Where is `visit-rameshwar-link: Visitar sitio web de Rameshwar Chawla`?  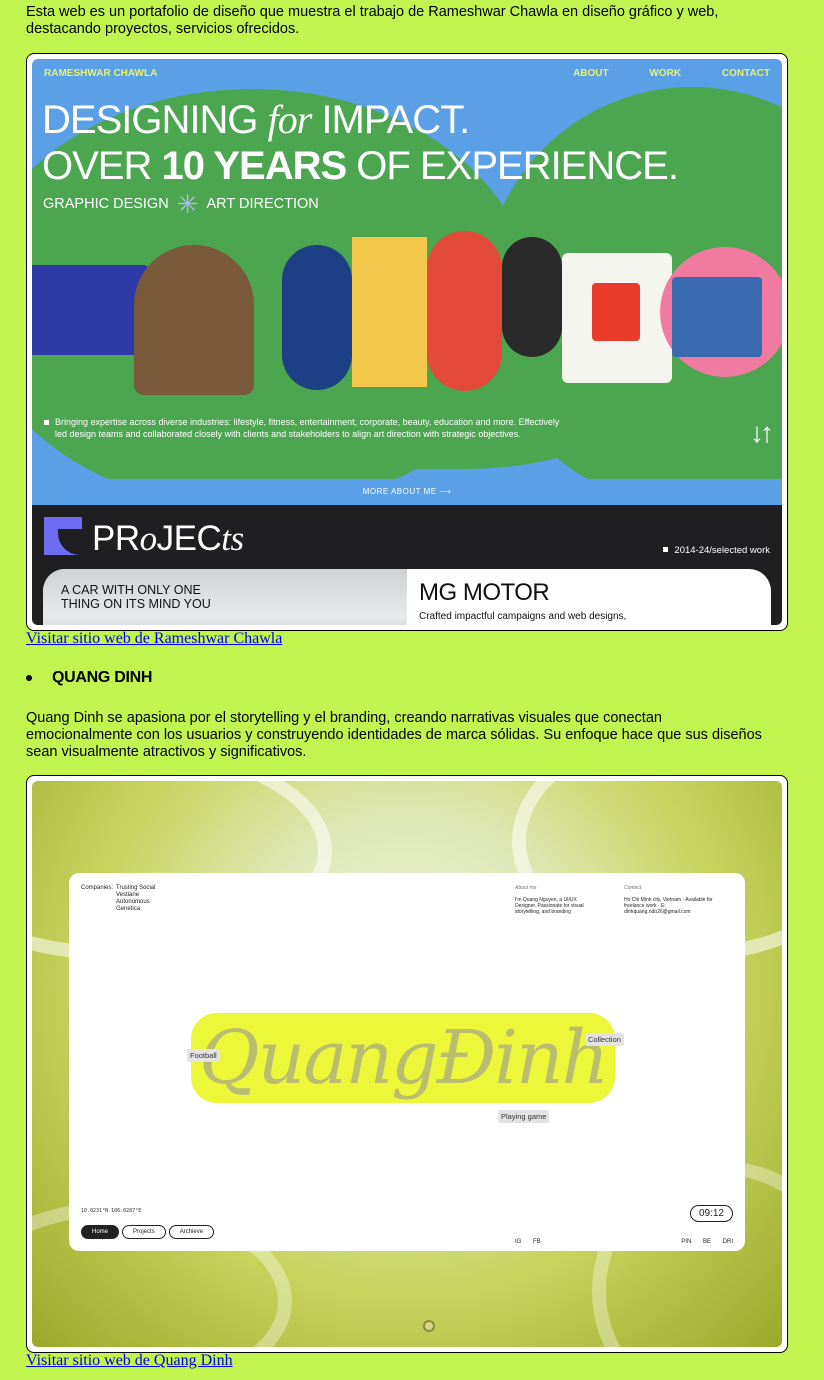 visit-rameshwar-link: Visitar sitio web de Rameshwar Chawla is located at coordinates (154, 639).